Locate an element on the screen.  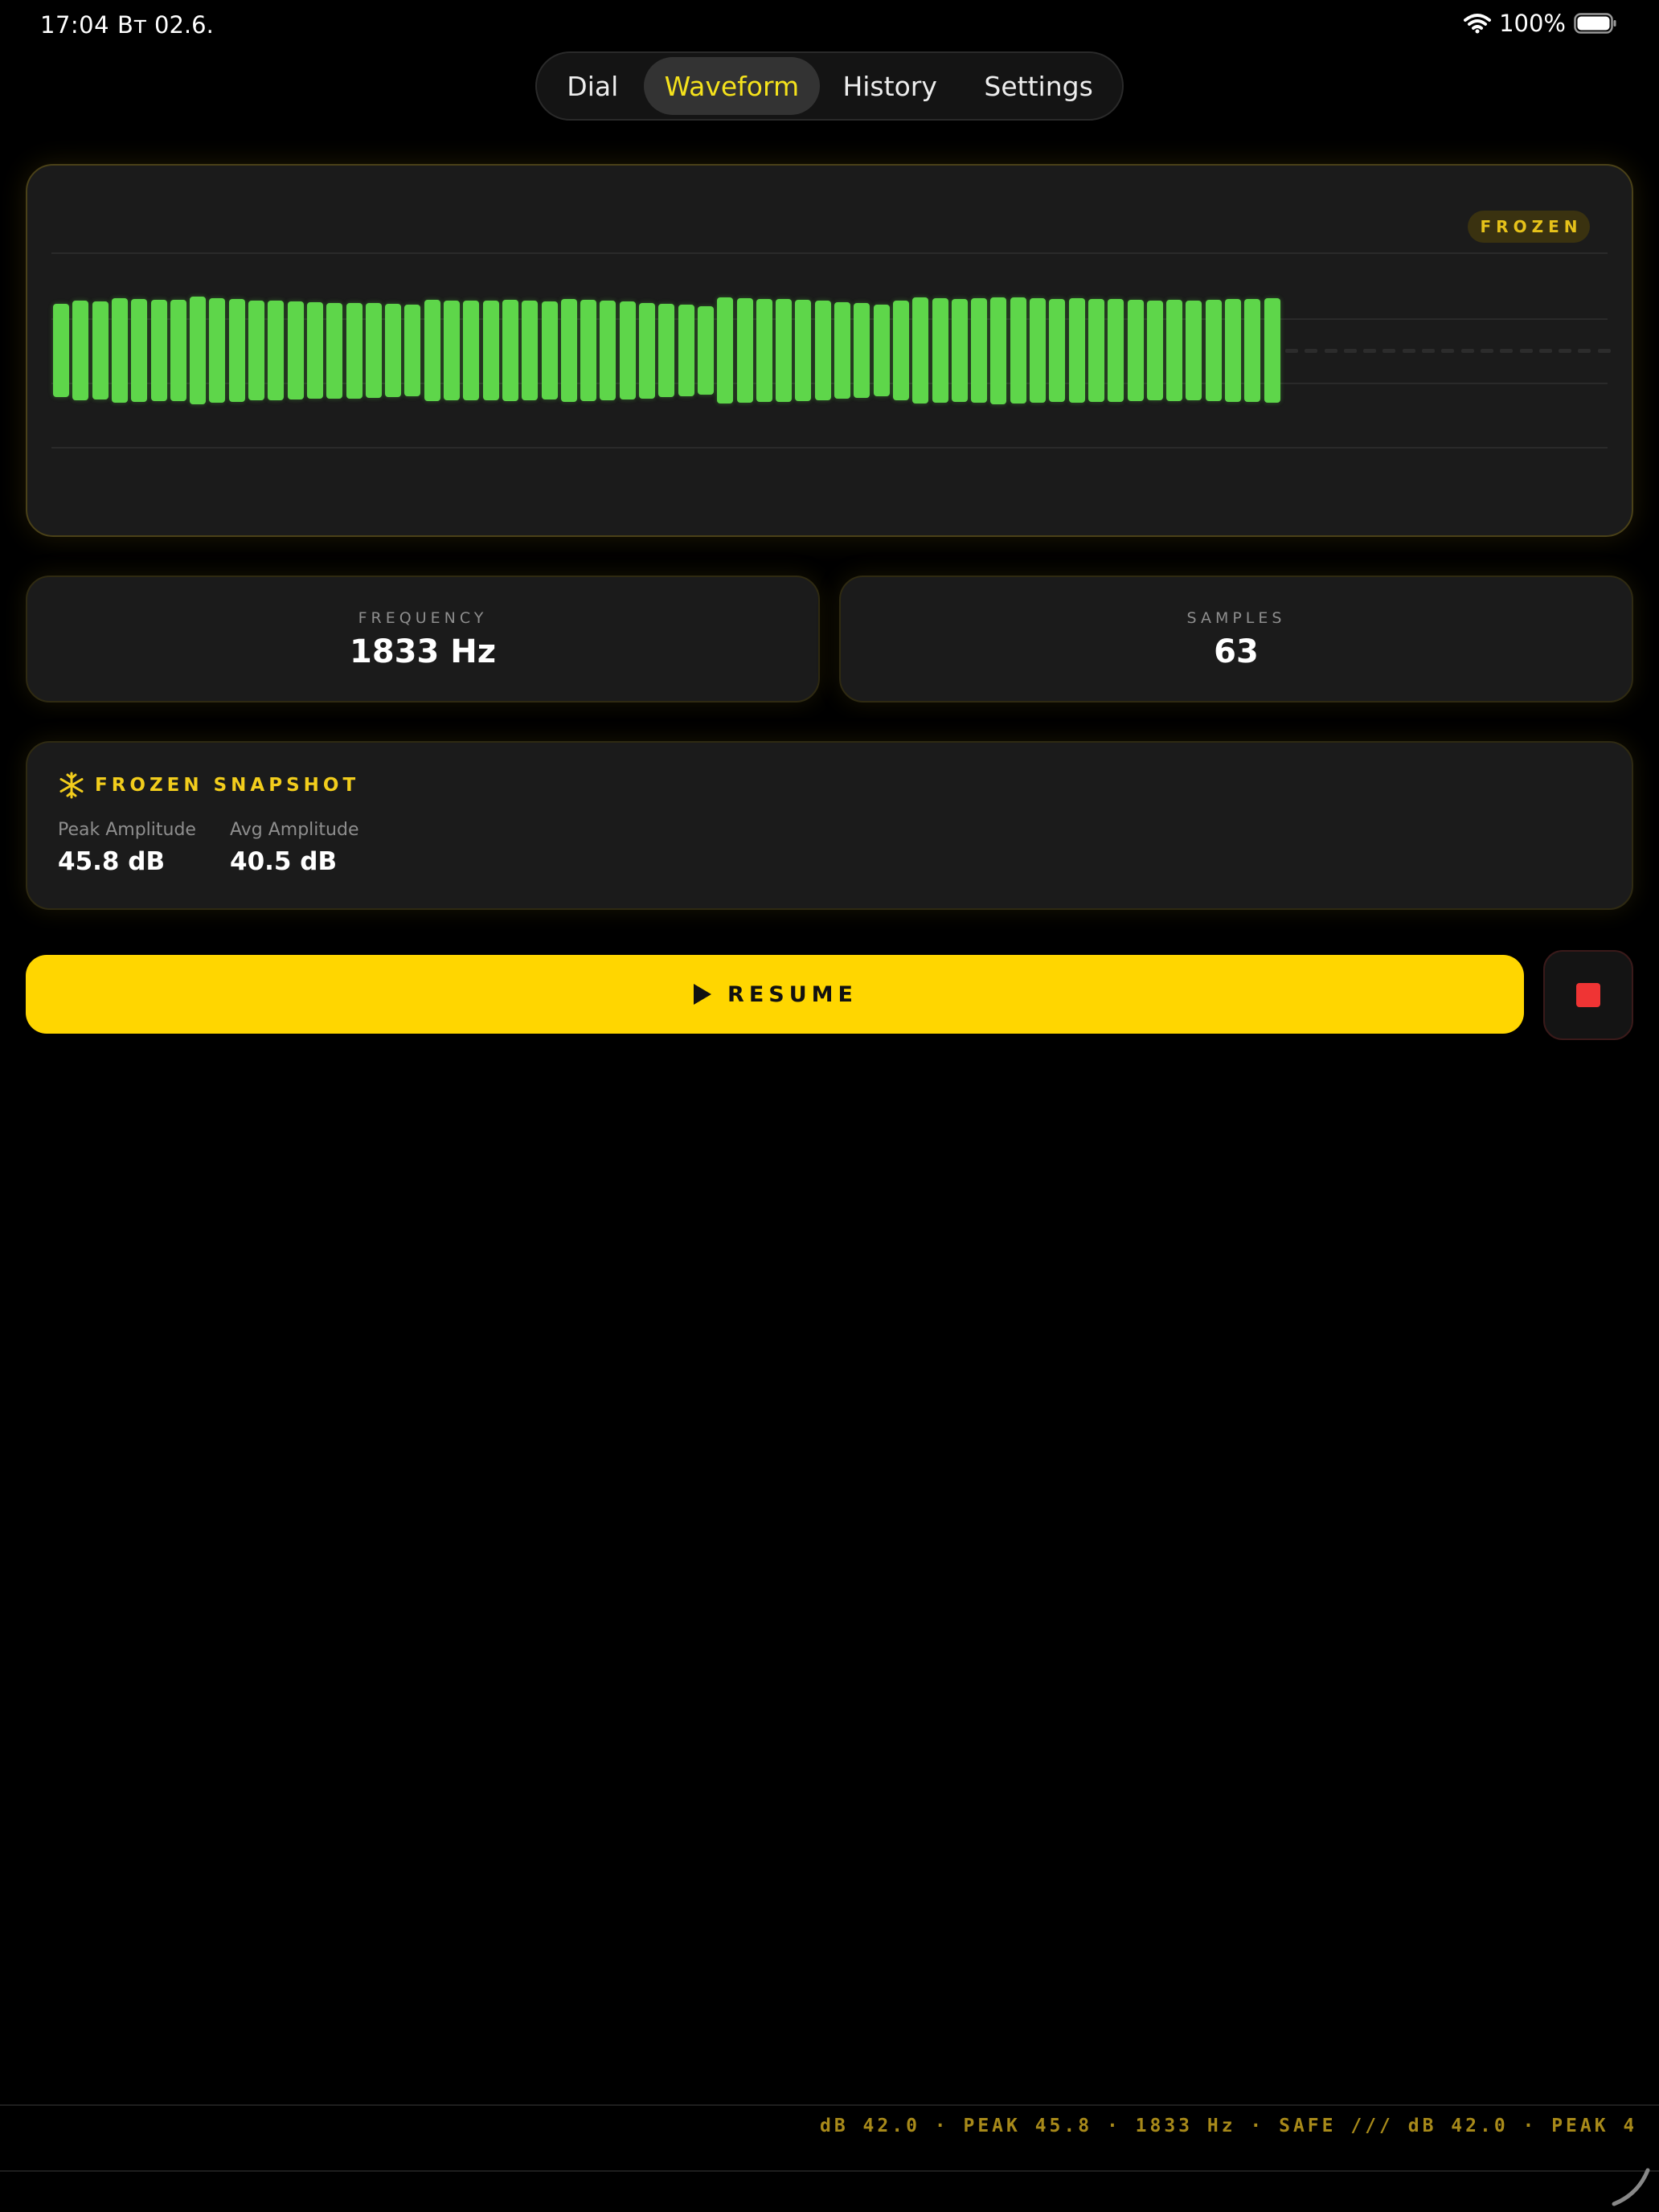
wifi-icon is located at coordinates (1478, 24).